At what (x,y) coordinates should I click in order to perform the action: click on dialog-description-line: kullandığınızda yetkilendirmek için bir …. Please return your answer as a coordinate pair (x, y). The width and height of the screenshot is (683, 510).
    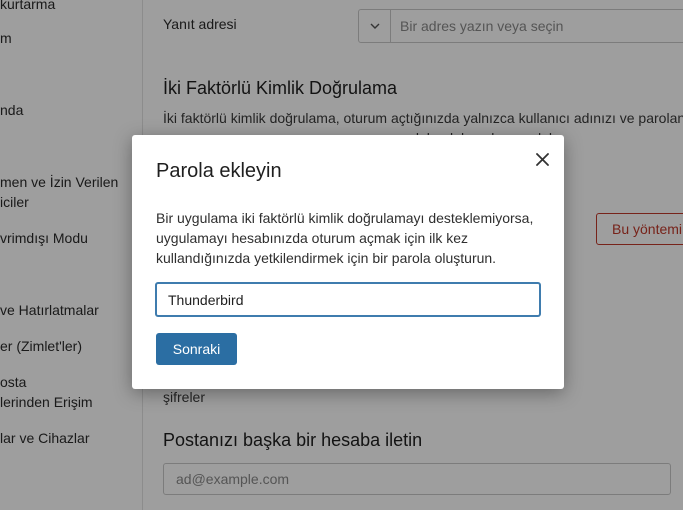
    Looking at the image, I should click on (326, 258).